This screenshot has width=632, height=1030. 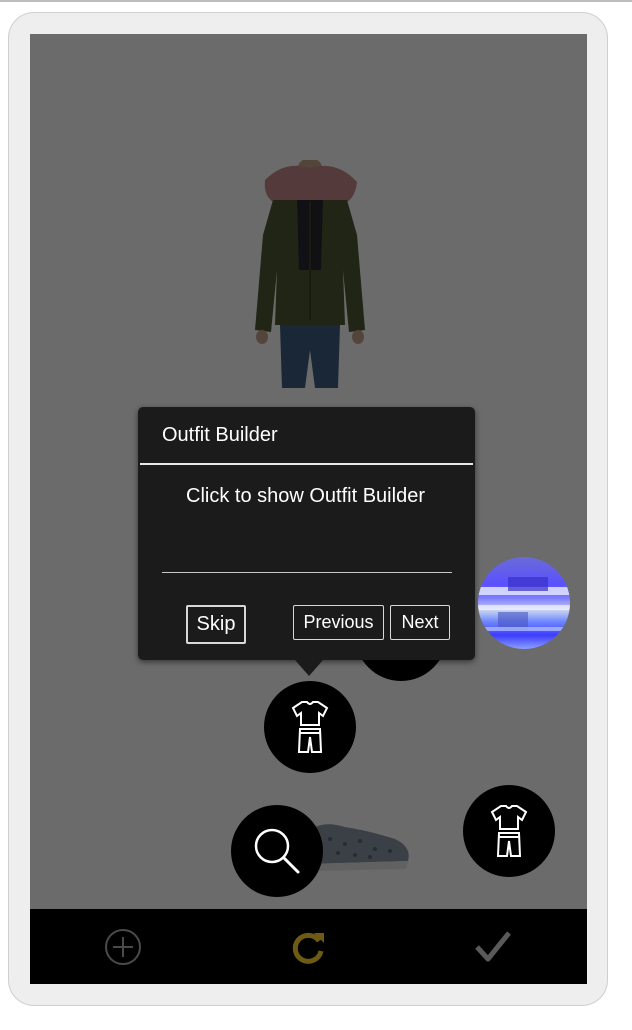 I want to click on outfit-builder-button, so click(x=310, y=727).